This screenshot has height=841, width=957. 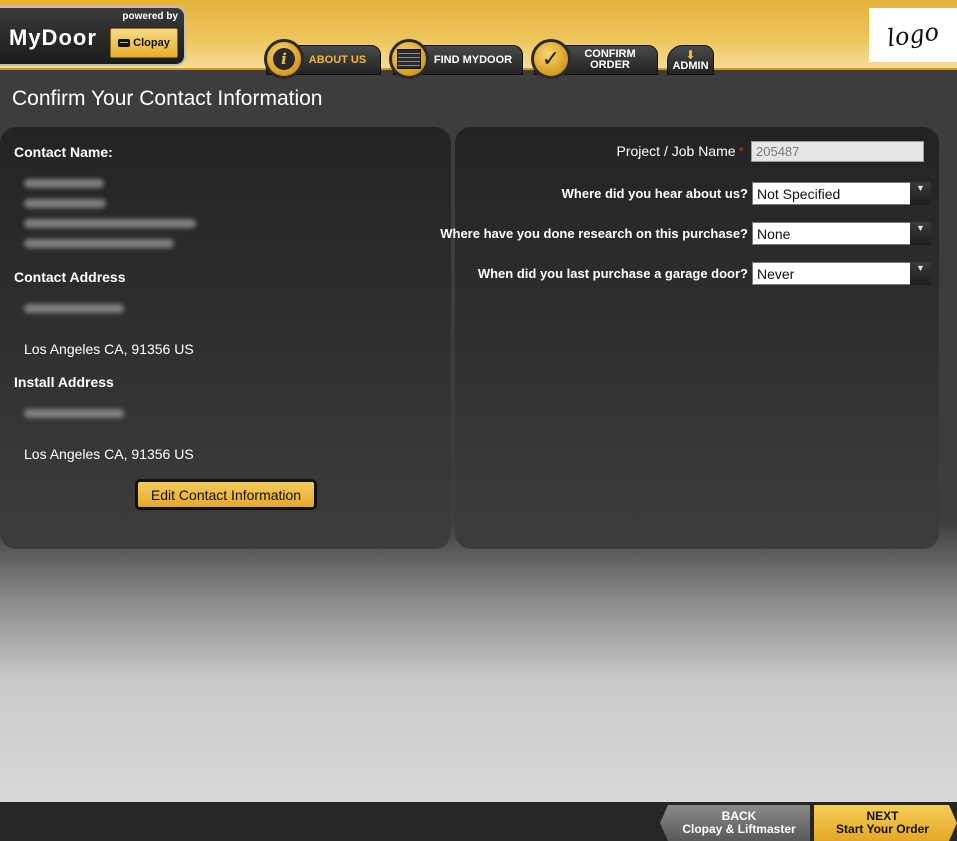 I want to click on install-address-heading: Install Address, so click(x=64, y=382).